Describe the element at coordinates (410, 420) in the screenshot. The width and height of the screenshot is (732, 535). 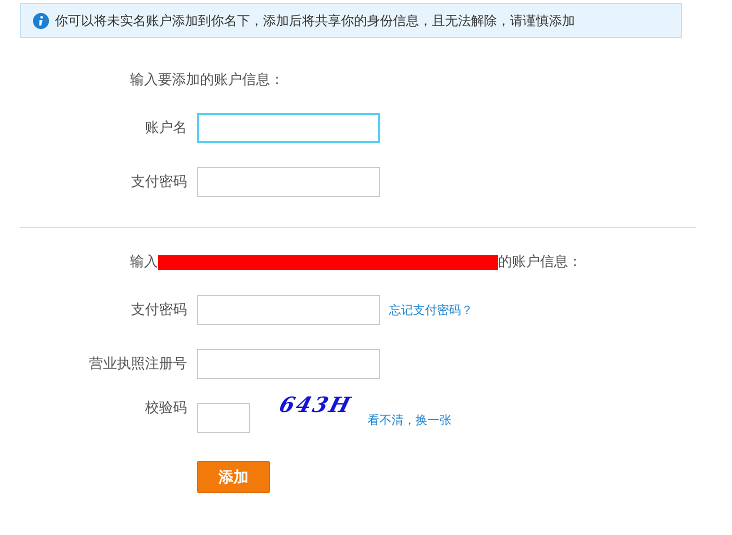
I see `text-link: 看不清，换一张` at that location.